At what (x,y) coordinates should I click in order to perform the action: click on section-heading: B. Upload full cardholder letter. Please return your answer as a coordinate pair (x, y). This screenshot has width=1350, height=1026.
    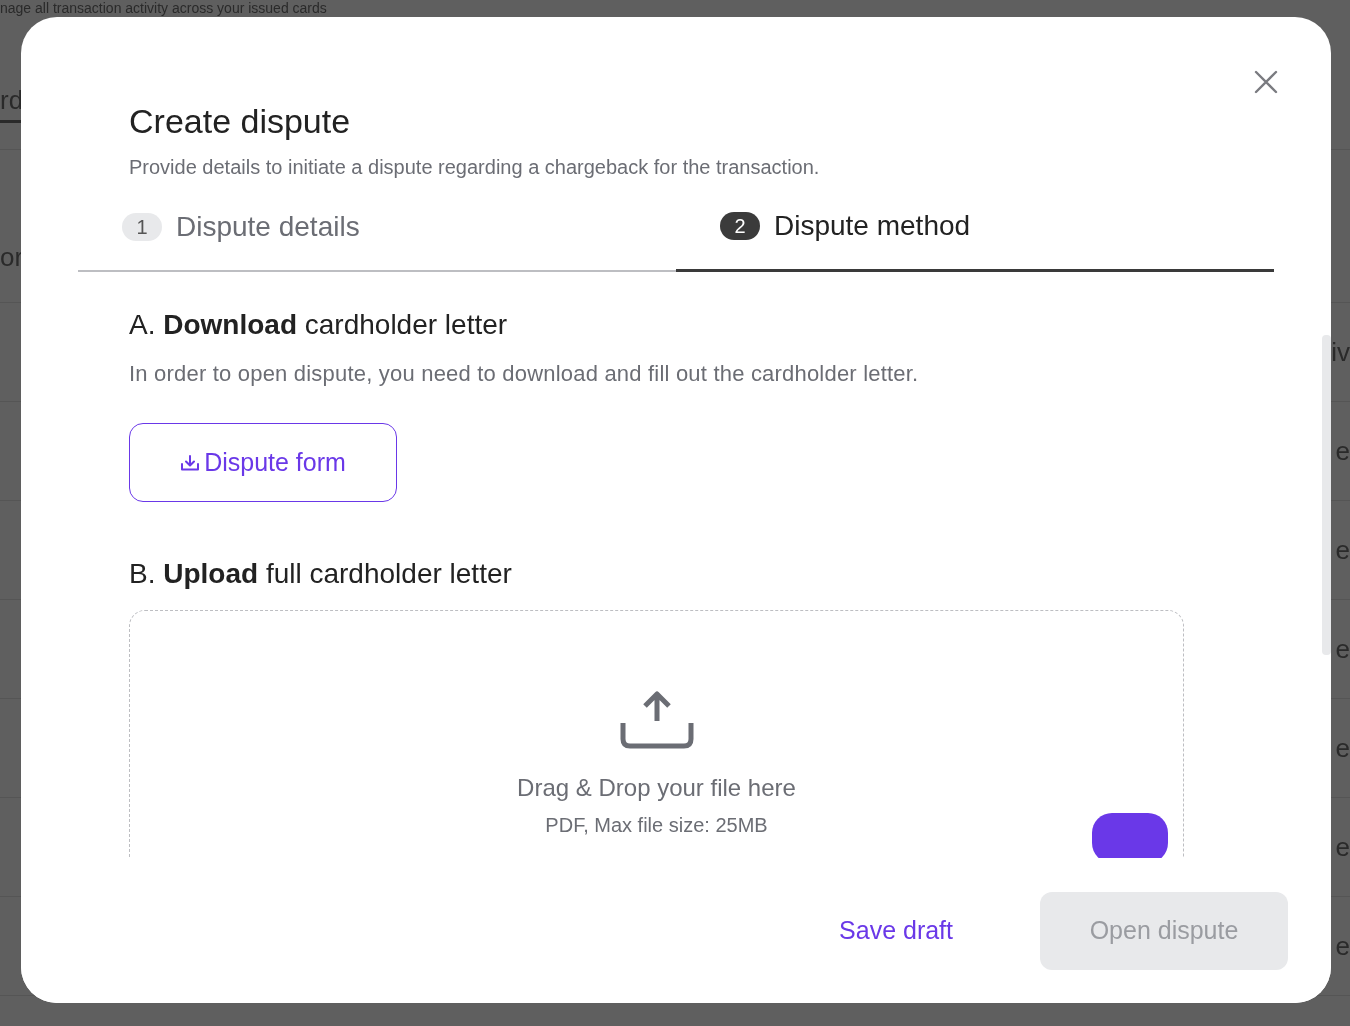
    Looking at the image, I should click on (321, 574).